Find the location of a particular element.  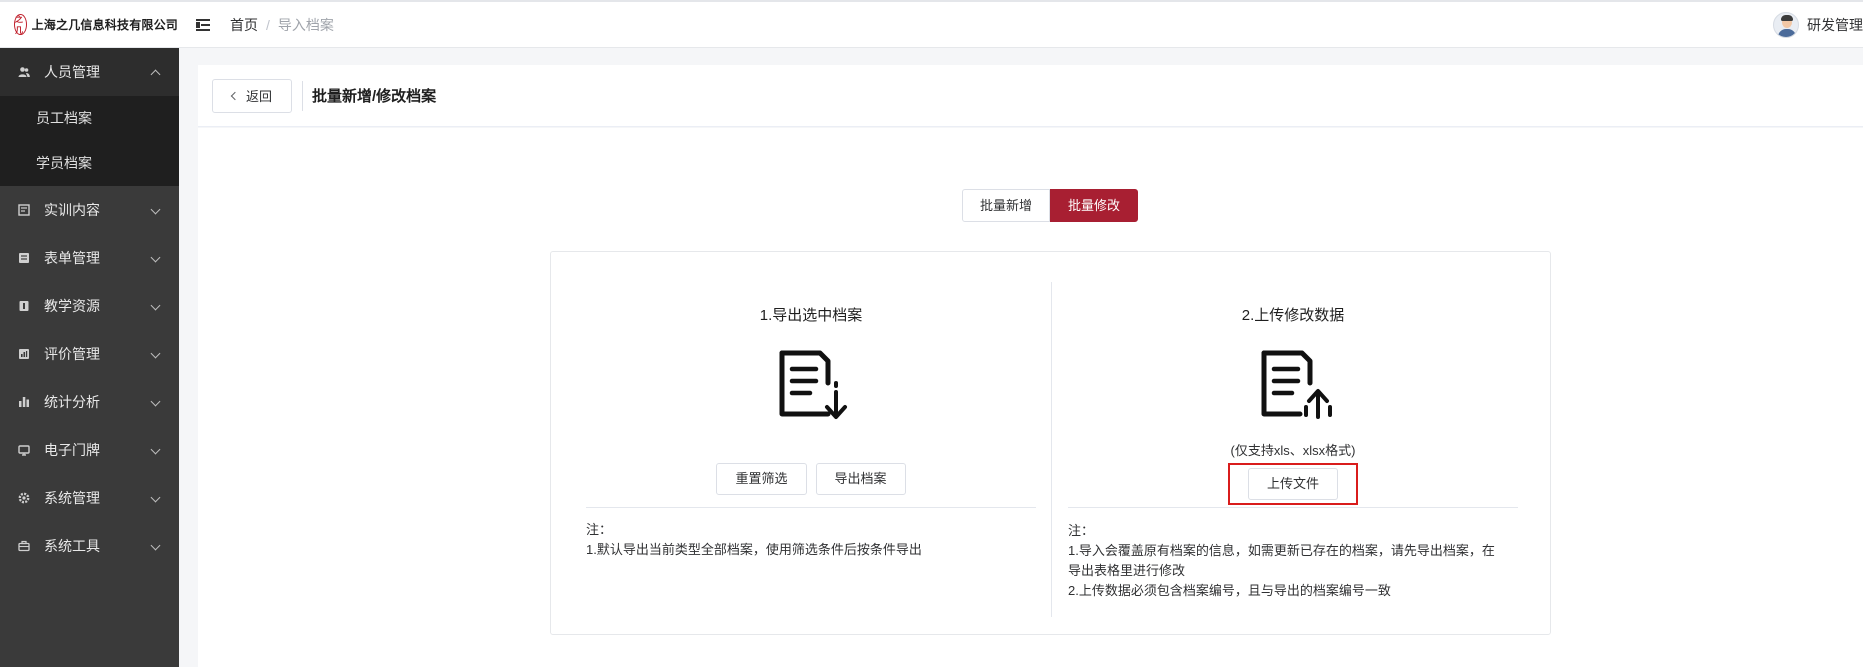

user-name: 研发管理 is located at coordinates (1835, 25).